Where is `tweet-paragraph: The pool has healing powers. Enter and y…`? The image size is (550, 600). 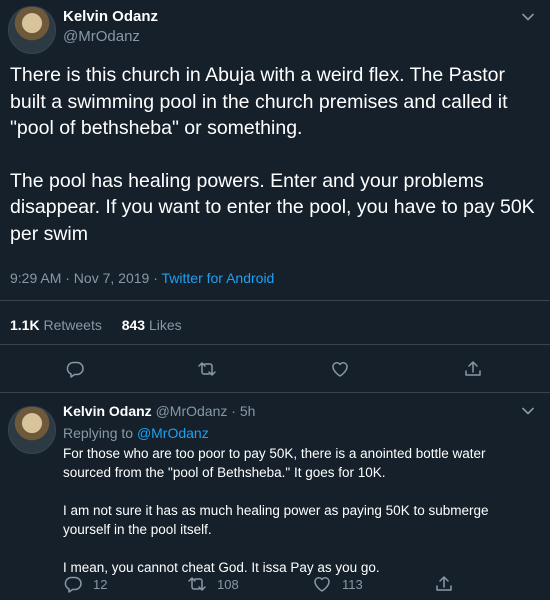
tweet-paragraph: The pool has healing powers. Enter and y… is located at coordinates (272, 207).